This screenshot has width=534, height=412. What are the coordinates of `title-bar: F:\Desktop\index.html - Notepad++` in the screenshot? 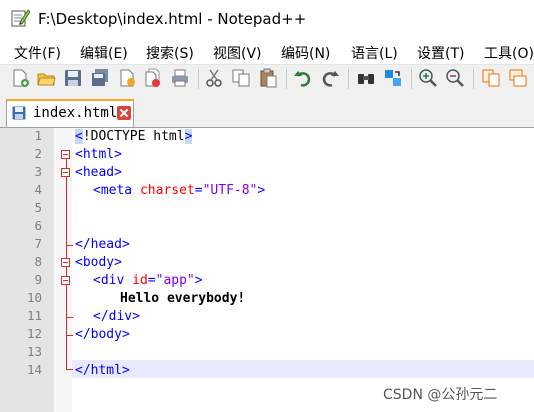 It's located at (267, 19).